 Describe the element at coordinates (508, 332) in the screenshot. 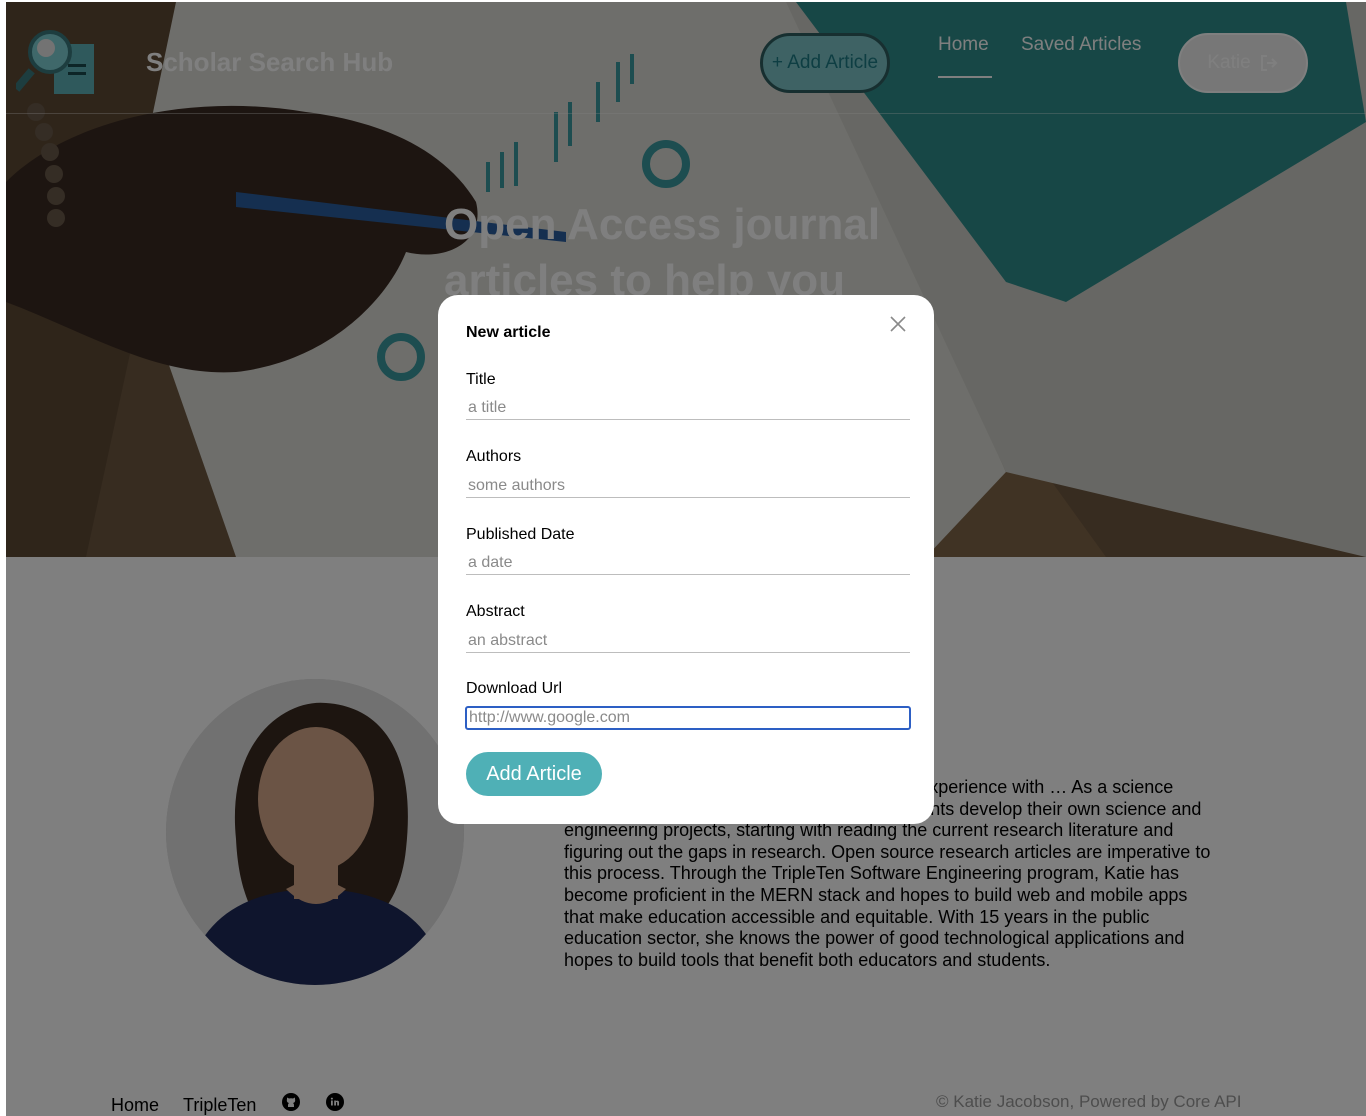

I see `modal-title: New article` at that location.